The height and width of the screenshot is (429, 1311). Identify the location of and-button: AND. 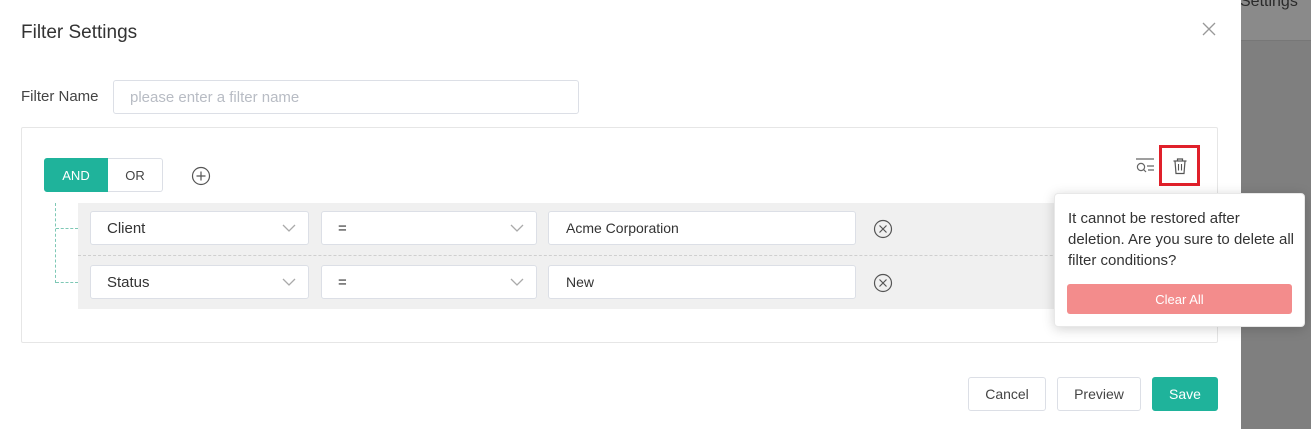
(76, 175).